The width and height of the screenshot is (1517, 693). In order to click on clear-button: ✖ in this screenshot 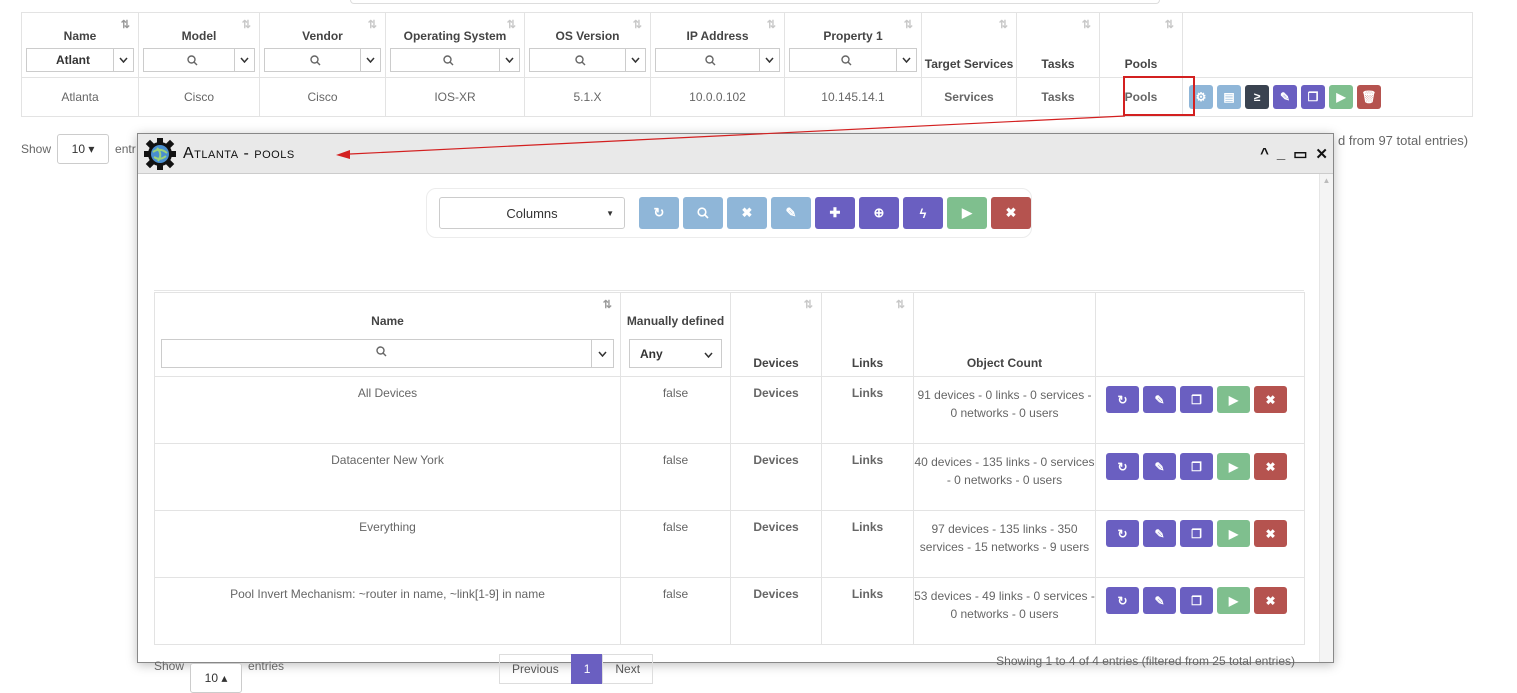, I will do `click(747, 213)`.